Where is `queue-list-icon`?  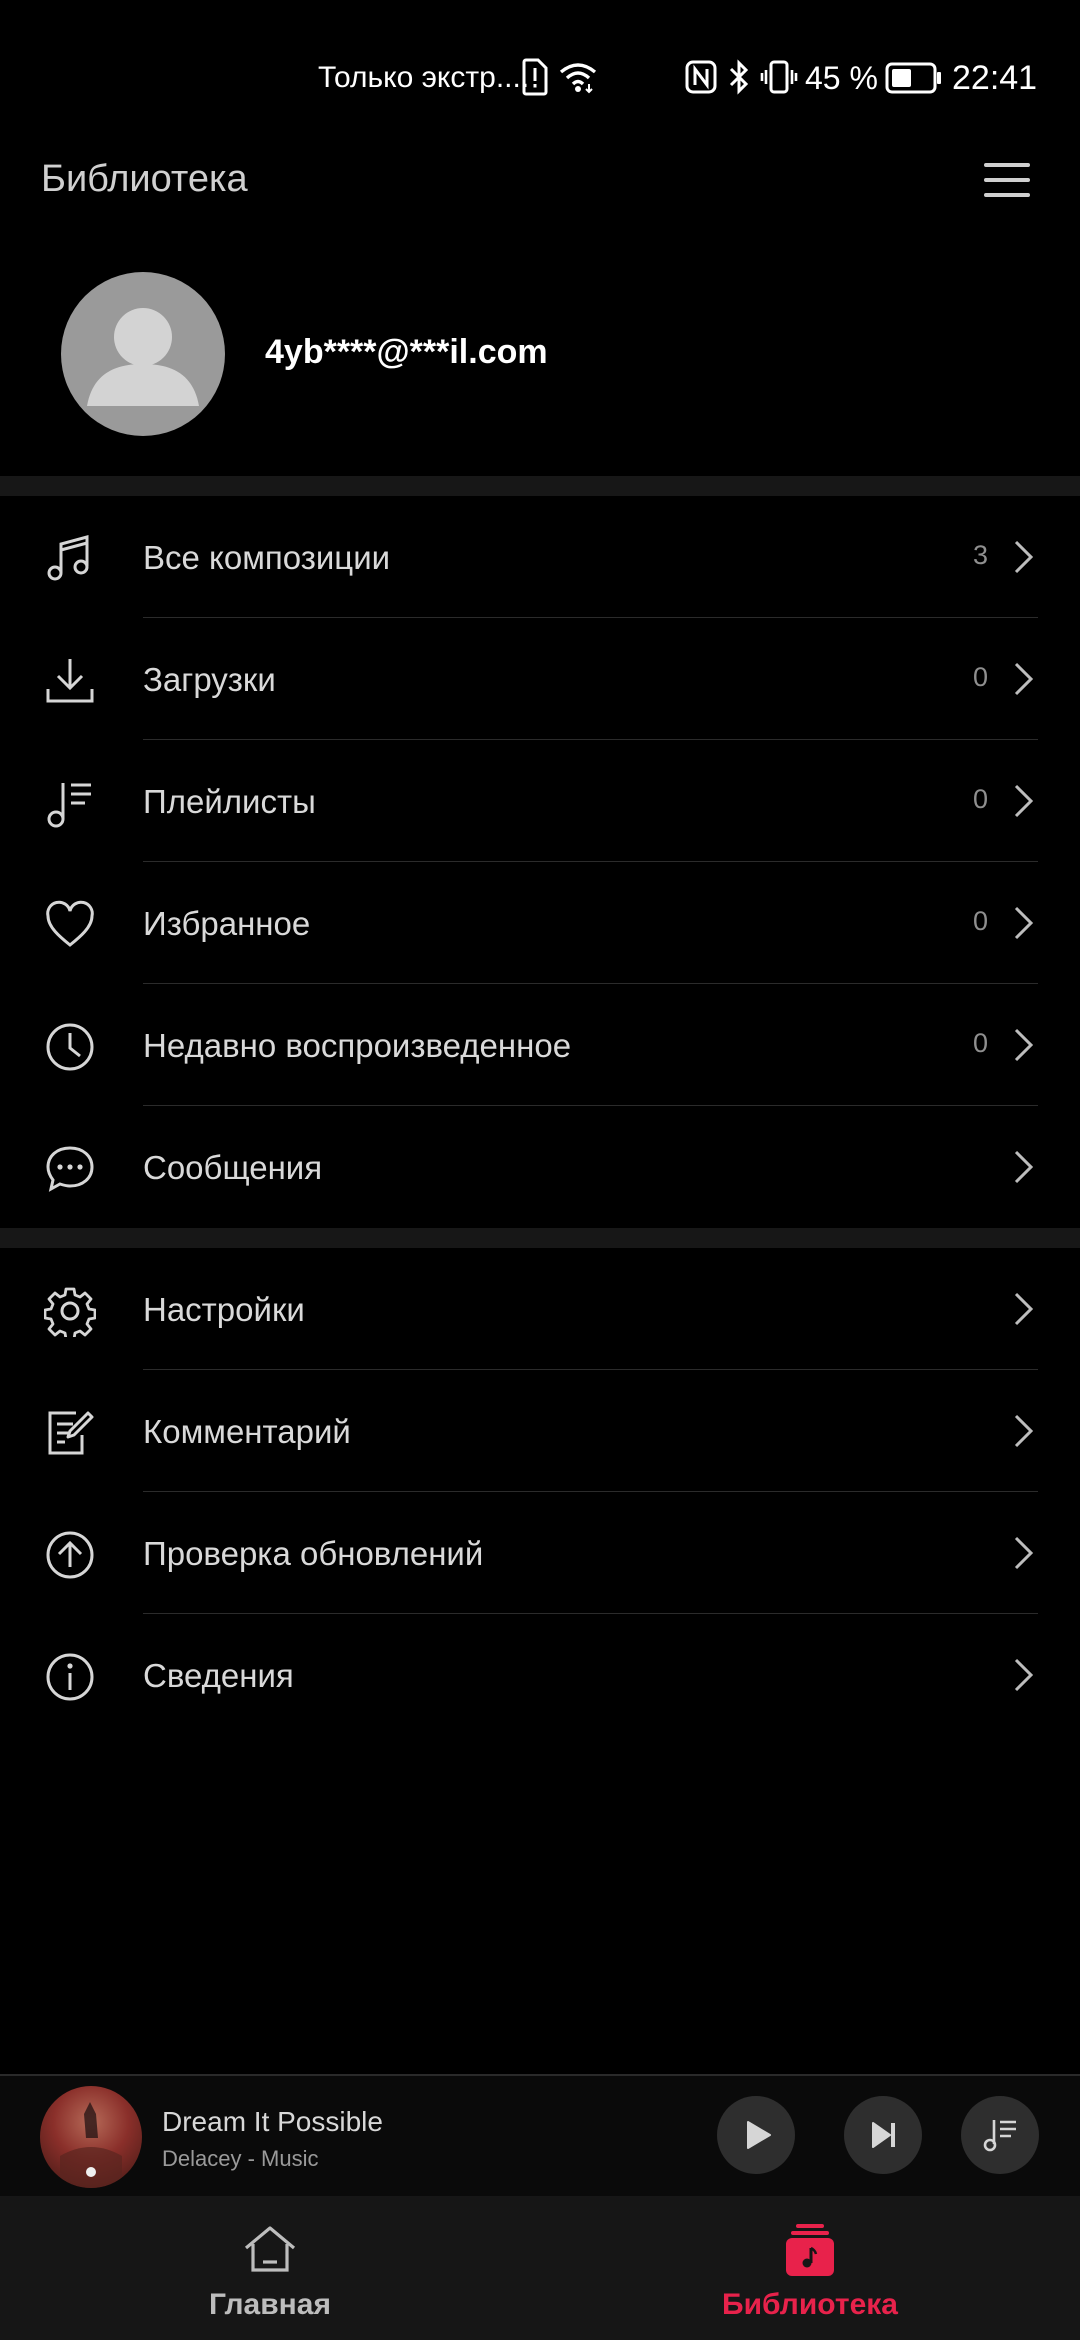 queue-list-icon is located at coordinates (999, 2136).